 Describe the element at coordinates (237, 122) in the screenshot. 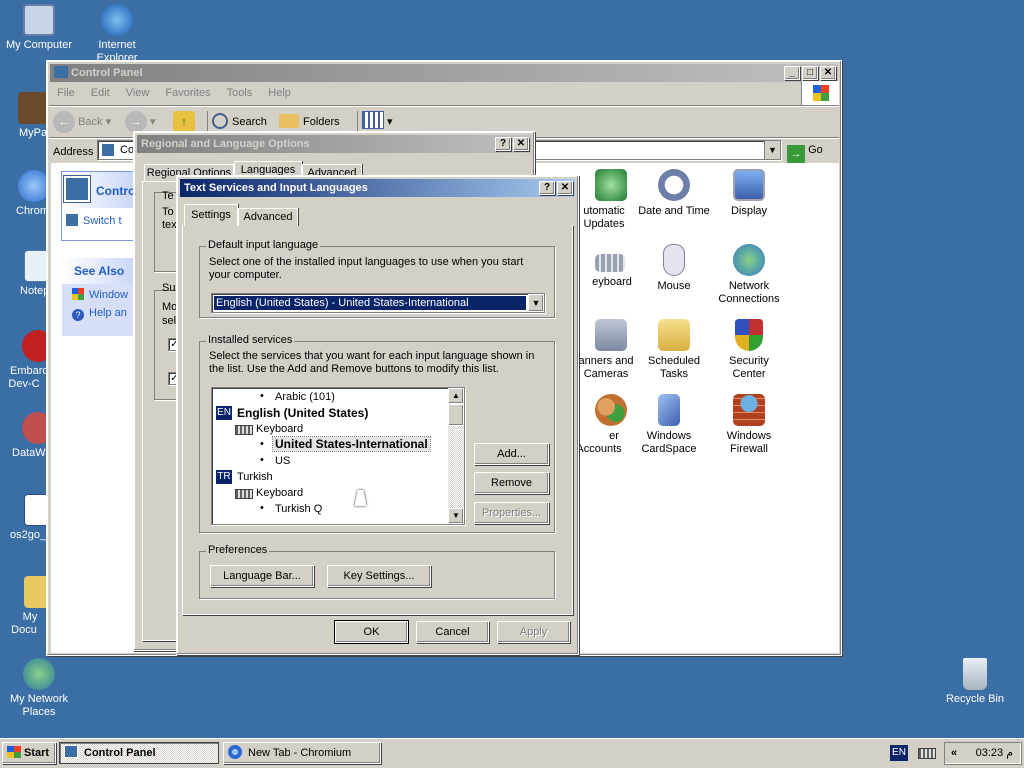

I see `search-button: Search` at that location.